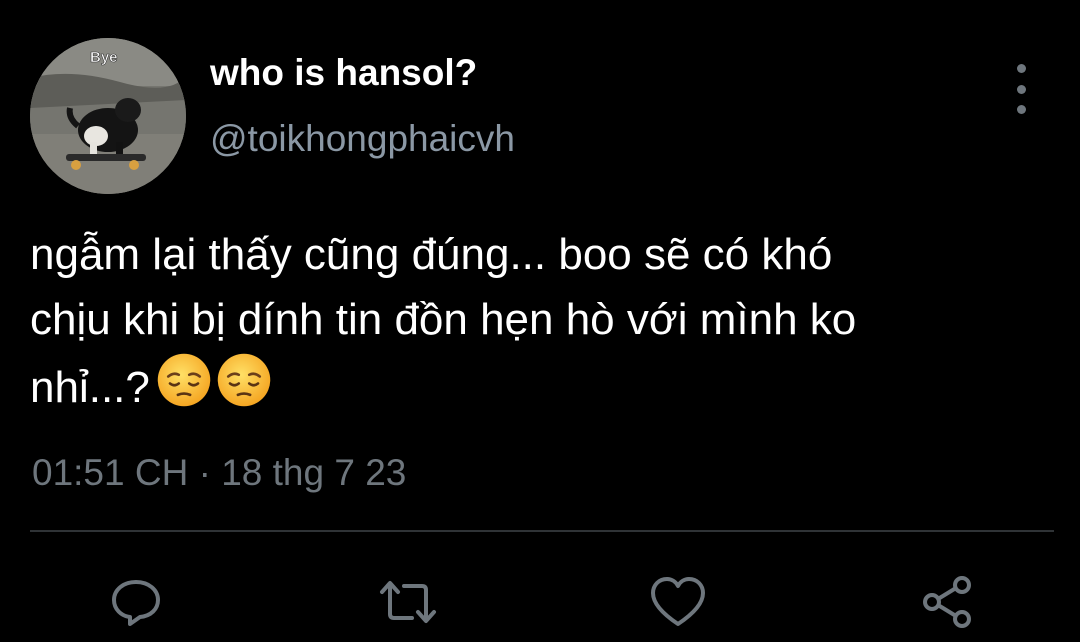 This screenshot has width=1080, height=642. I want to click on user-handle: @toikhongphaicvh, so click(362, 139).